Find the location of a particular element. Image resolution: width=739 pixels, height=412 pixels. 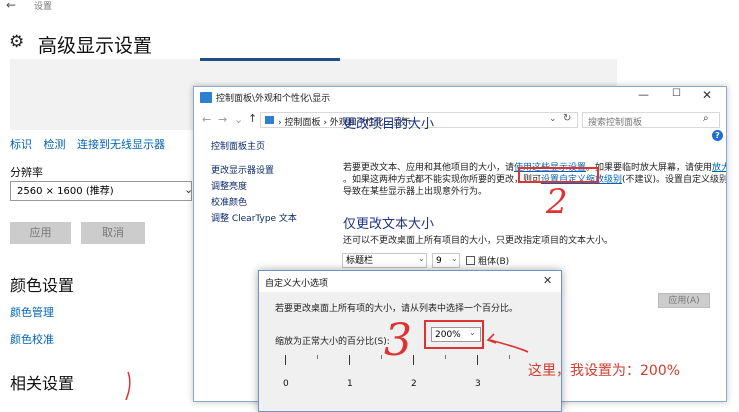

search-icon: ⌕ is located at coordinates (706, 118).